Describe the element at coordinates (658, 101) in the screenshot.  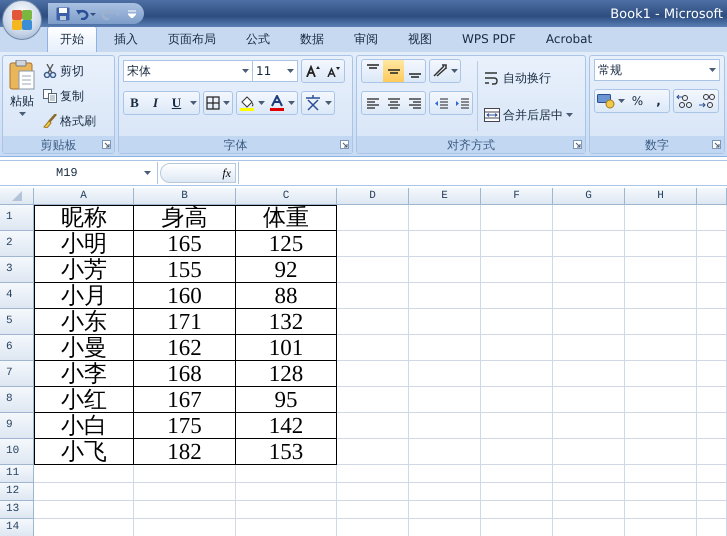
I see `comma-button: ,` at that location.